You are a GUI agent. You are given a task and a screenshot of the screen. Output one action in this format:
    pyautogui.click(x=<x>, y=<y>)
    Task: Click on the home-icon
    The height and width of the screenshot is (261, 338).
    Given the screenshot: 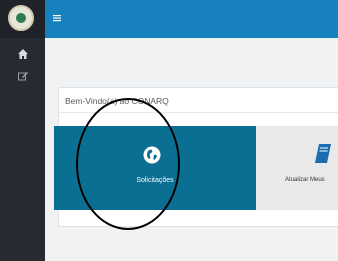 What is the action you would take?
    pyautogui.click(x=23, y=54)
    